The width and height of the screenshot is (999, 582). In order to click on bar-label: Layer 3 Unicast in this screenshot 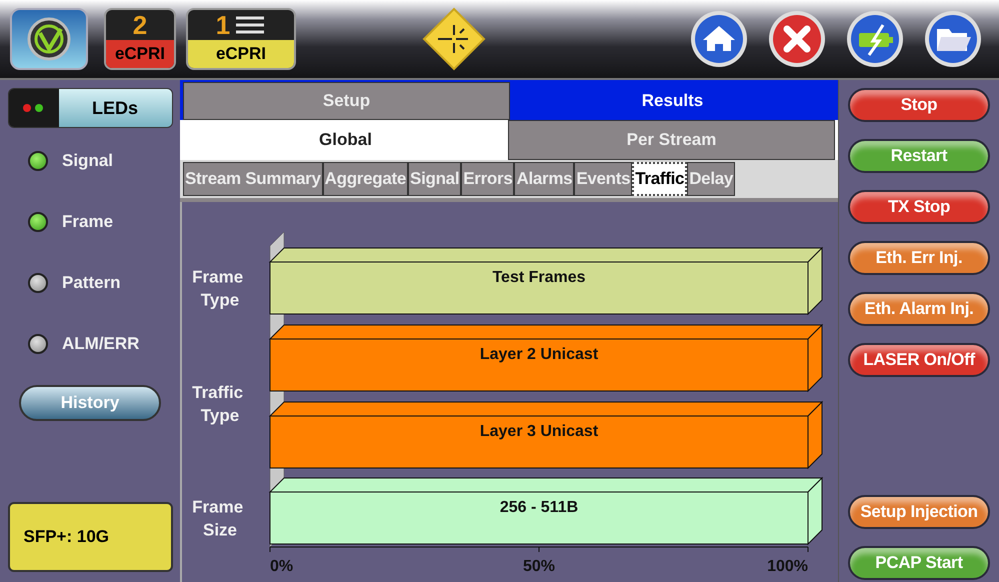, I will do `click(539, 431)`.